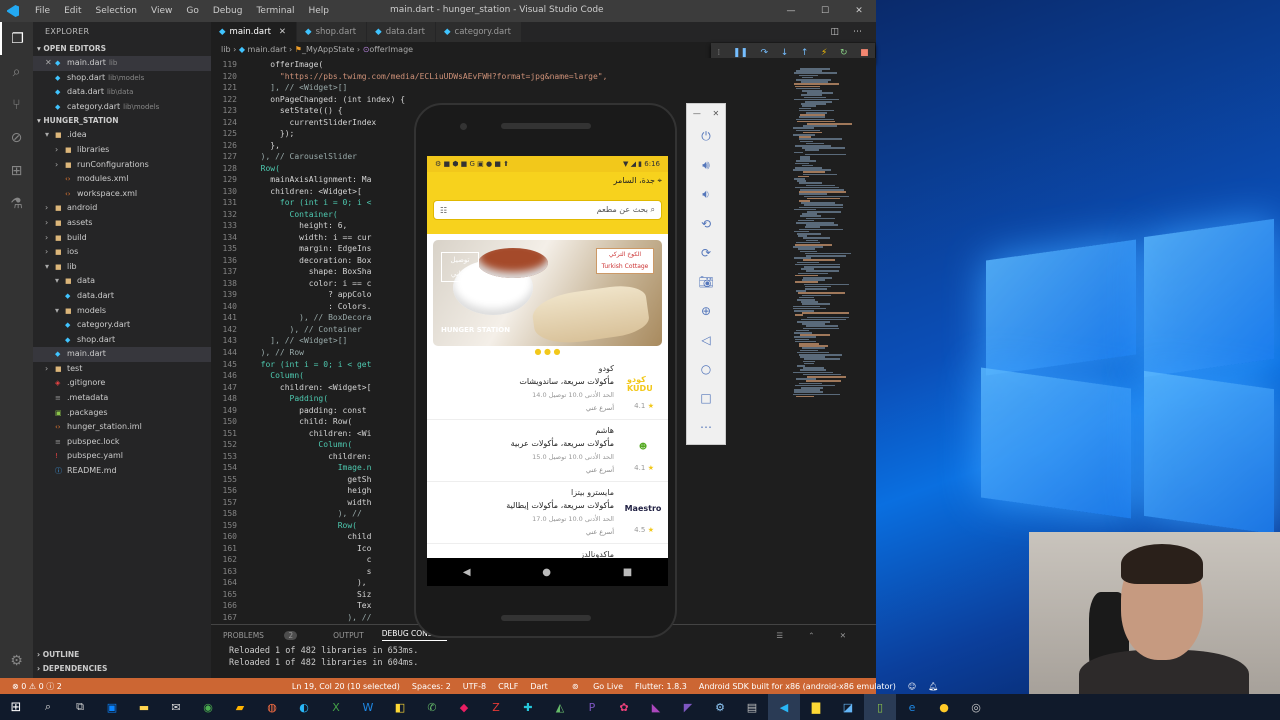 The width and height of the screenshot is (1280, 720). Describe the element at coordinates (144, 707) in the screenshot. I see `file-explorer-icon: ▬` at that location.